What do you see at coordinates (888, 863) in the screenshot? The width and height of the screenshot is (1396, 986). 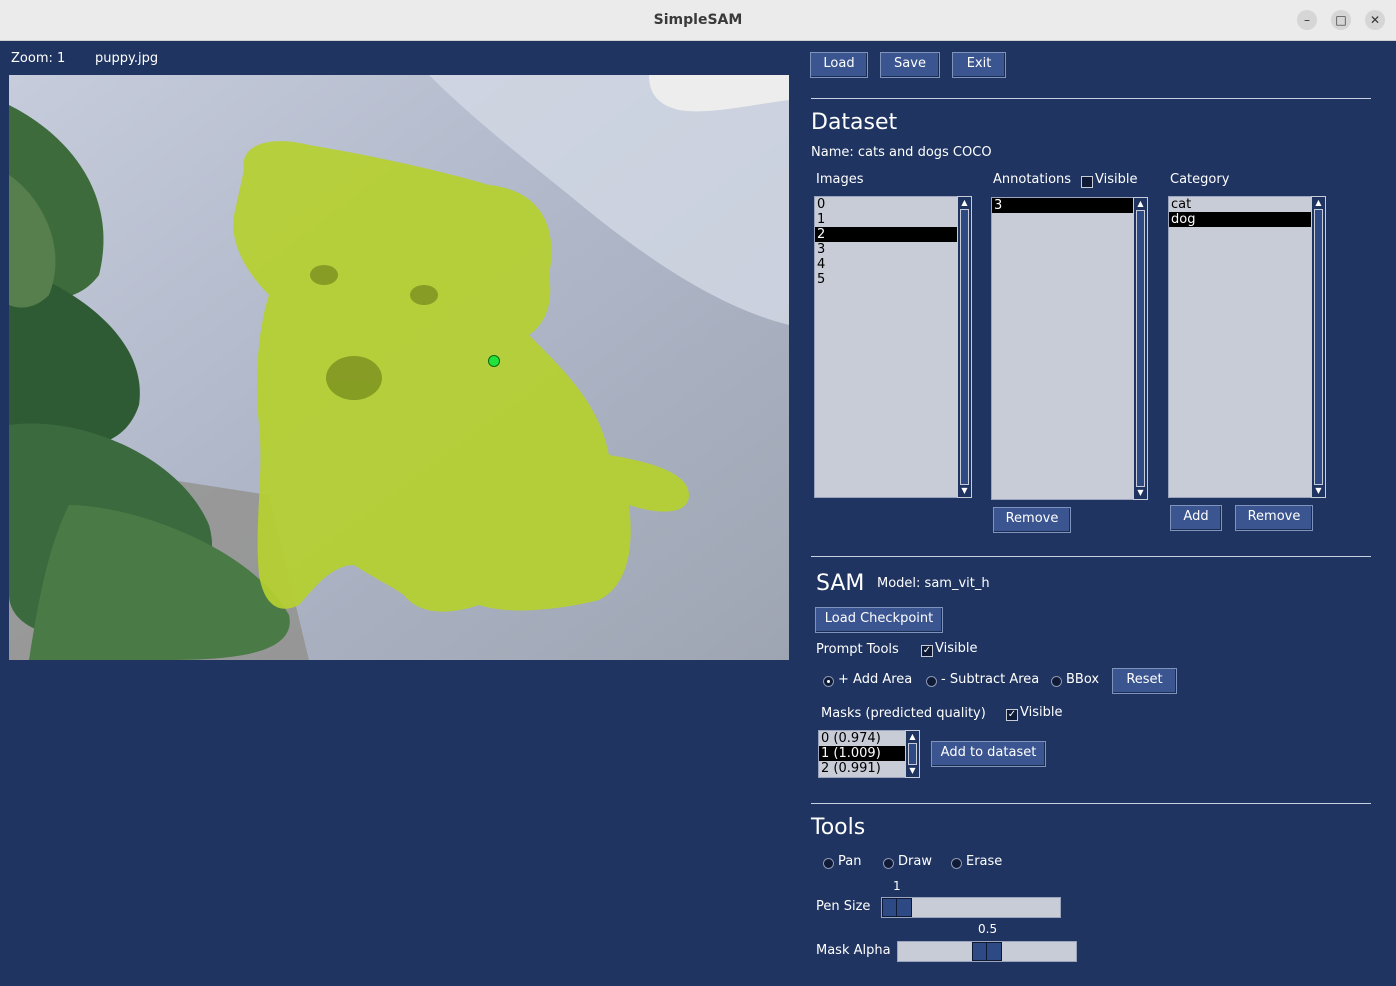 I see `draw-radio` at bounding box center [888, 863].